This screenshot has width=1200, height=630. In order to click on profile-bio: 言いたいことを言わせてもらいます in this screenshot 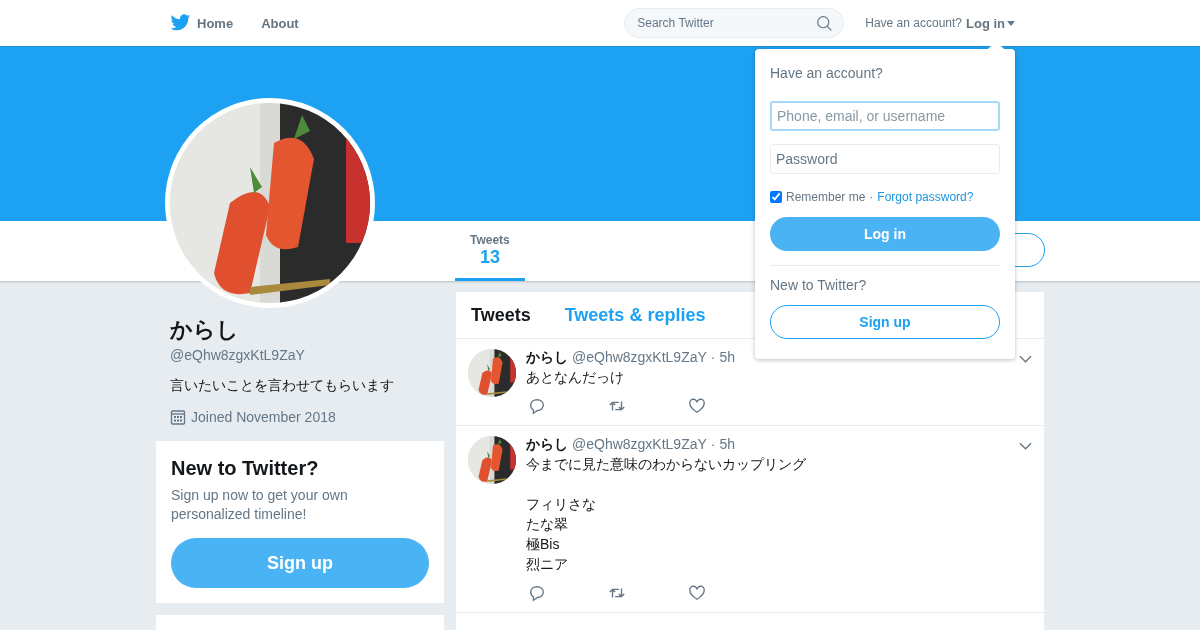, I will do `click(282, 385)`.